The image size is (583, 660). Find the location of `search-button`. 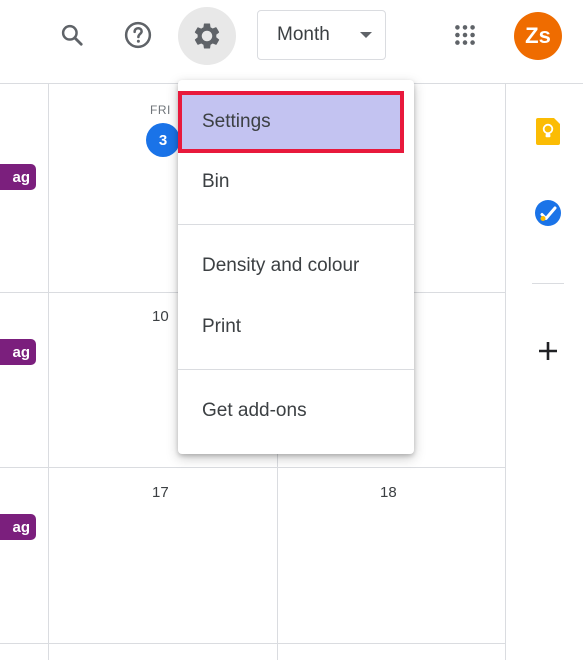

search-button is located at coordinates (72, 35).